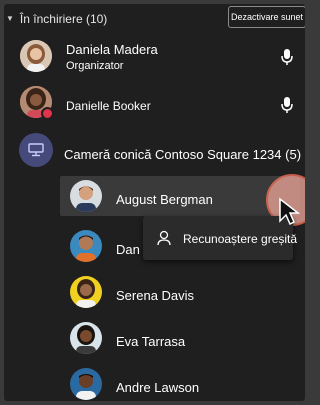 This screenshot has height=405, width=320. I want to click on mouse-cursor-icon, so click(289, 211).